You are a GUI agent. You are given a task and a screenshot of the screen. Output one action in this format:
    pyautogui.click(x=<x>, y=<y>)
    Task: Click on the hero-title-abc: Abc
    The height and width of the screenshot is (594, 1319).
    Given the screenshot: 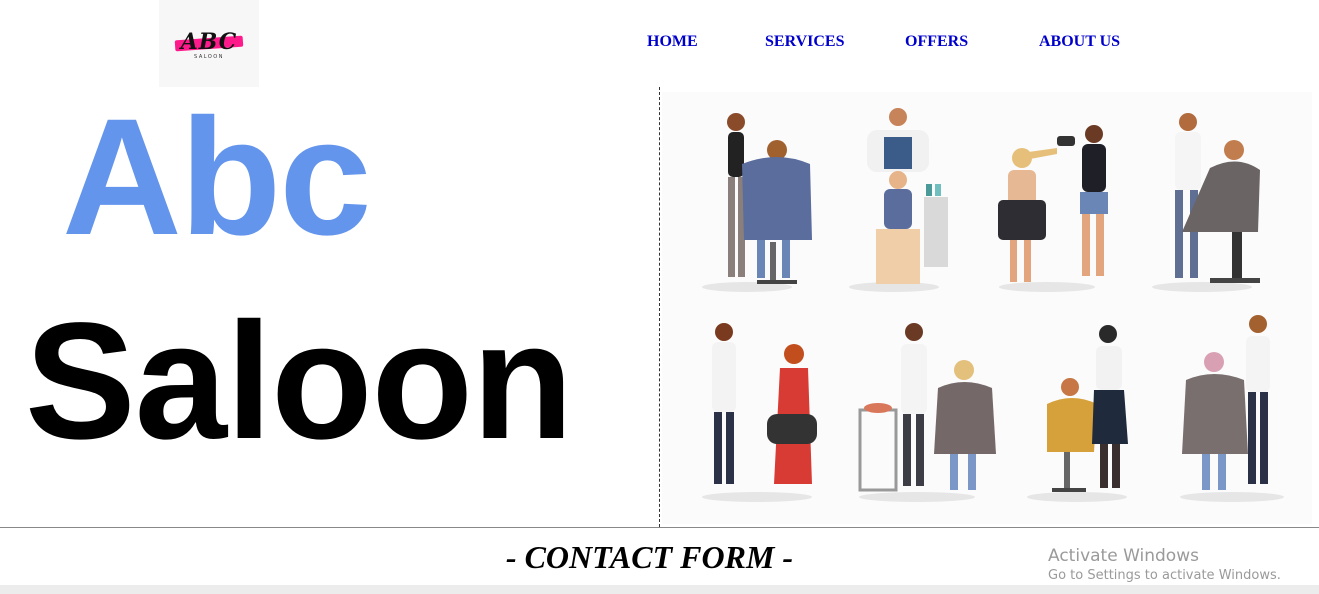 What is the action you would take?
    pyautogui.click(x=217, y=177)
    